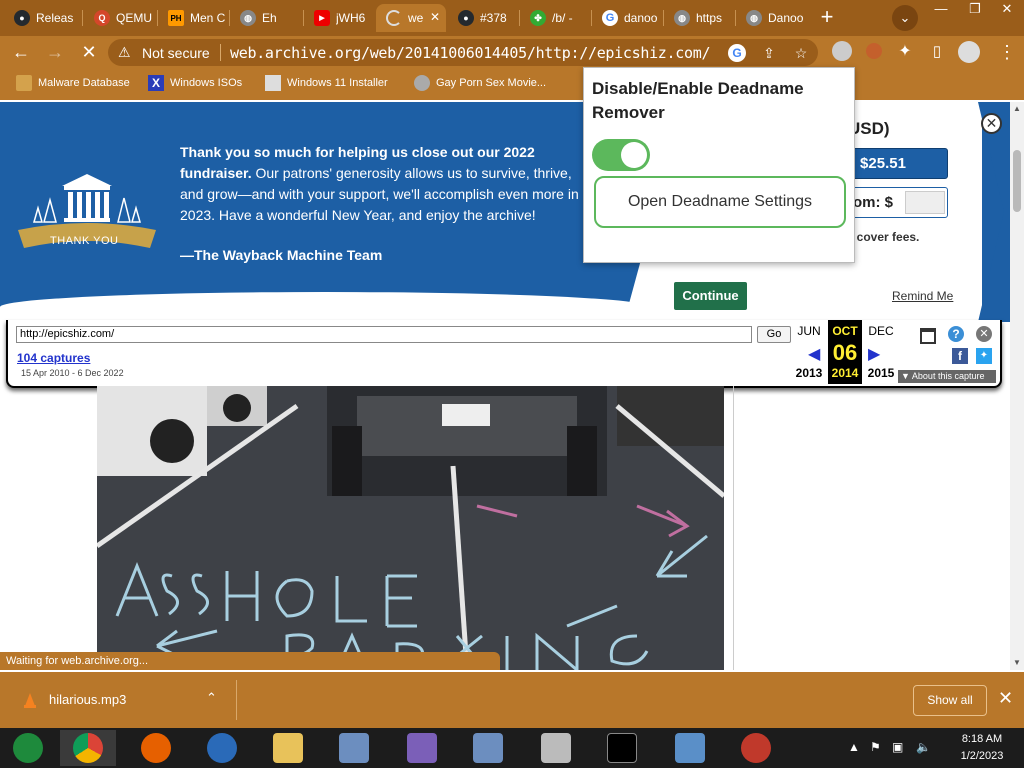 The height and width of the screenshot is (768, 1024). I want to click on tab-danoo: ◍ Danoo, so click(771, 18).